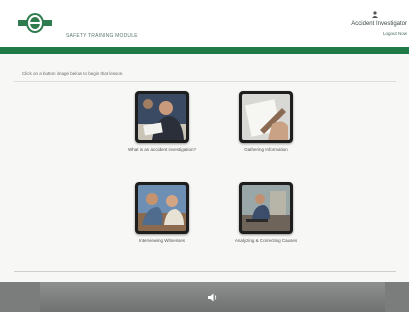  Describe the element at coordinates (162, 117) in the screenshot. I see `meeting-photo-icon` at that location.